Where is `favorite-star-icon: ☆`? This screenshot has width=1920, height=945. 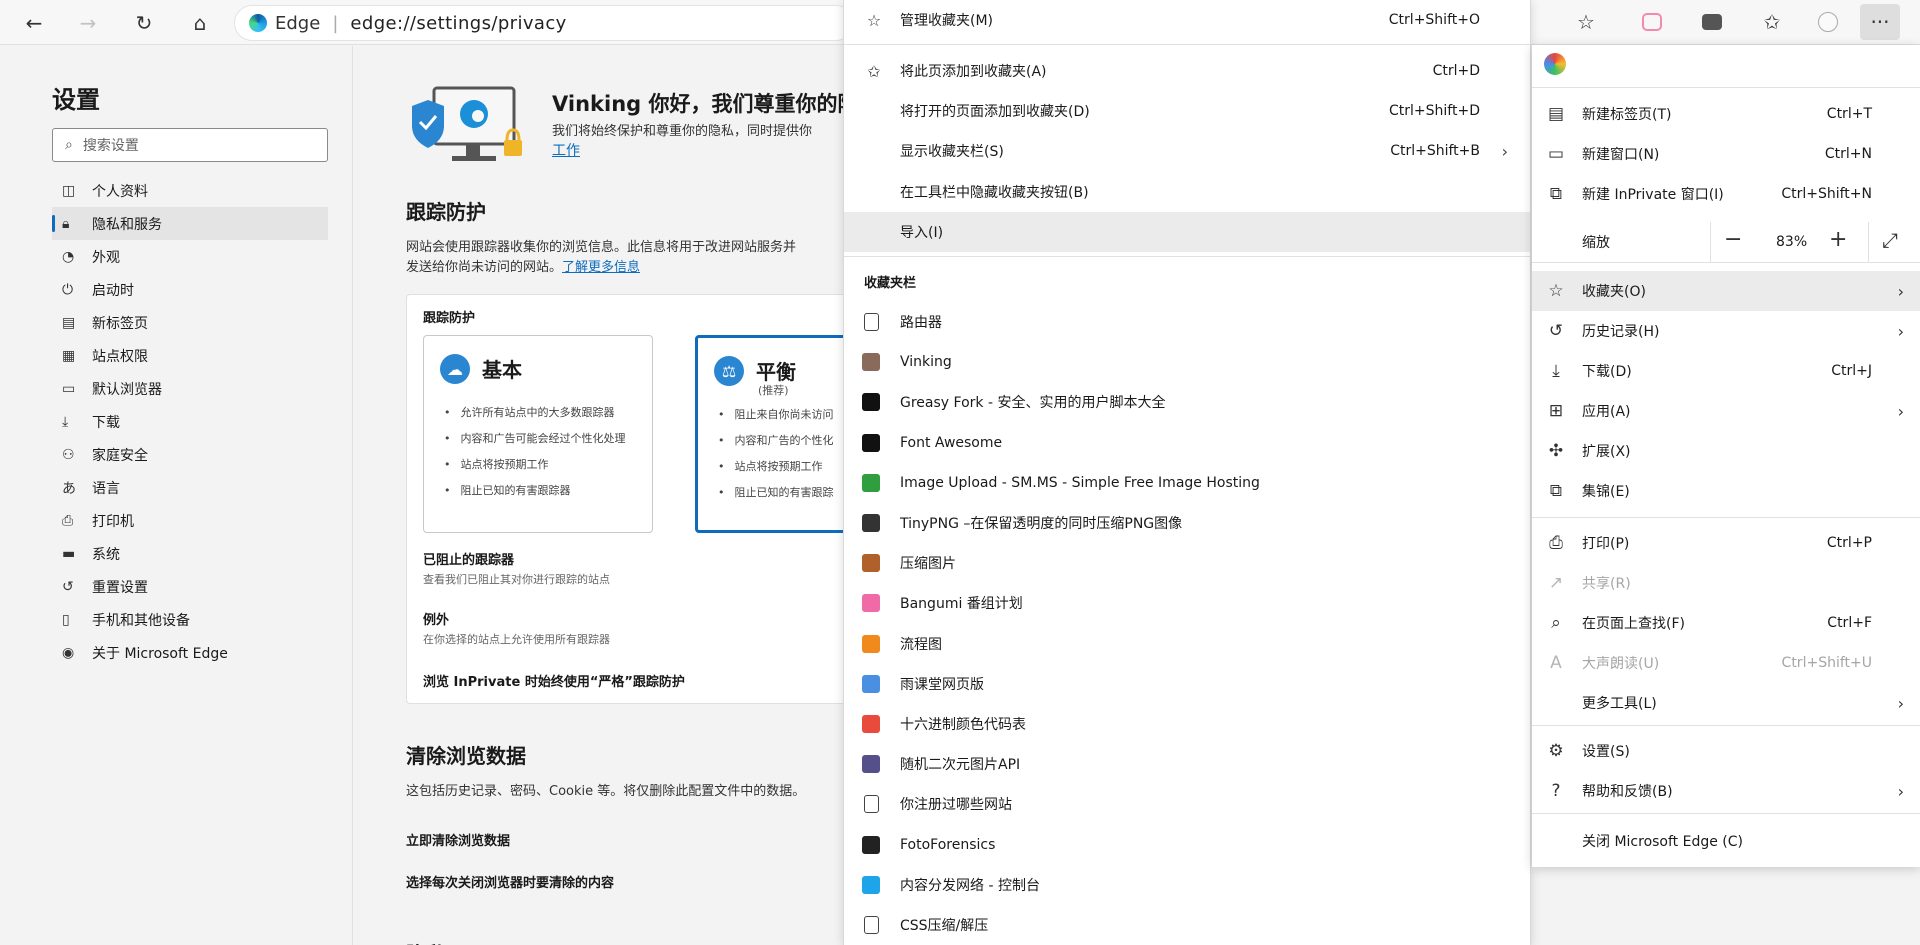 favorite-star-icon: ☆ is located at coordinates (1586, 22).